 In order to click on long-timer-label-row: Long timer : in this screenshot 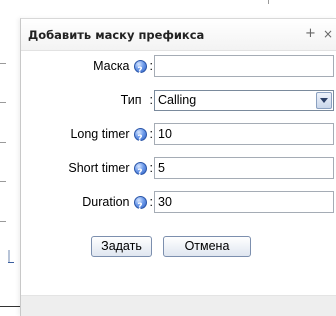, I will do `click(87, 136)`.